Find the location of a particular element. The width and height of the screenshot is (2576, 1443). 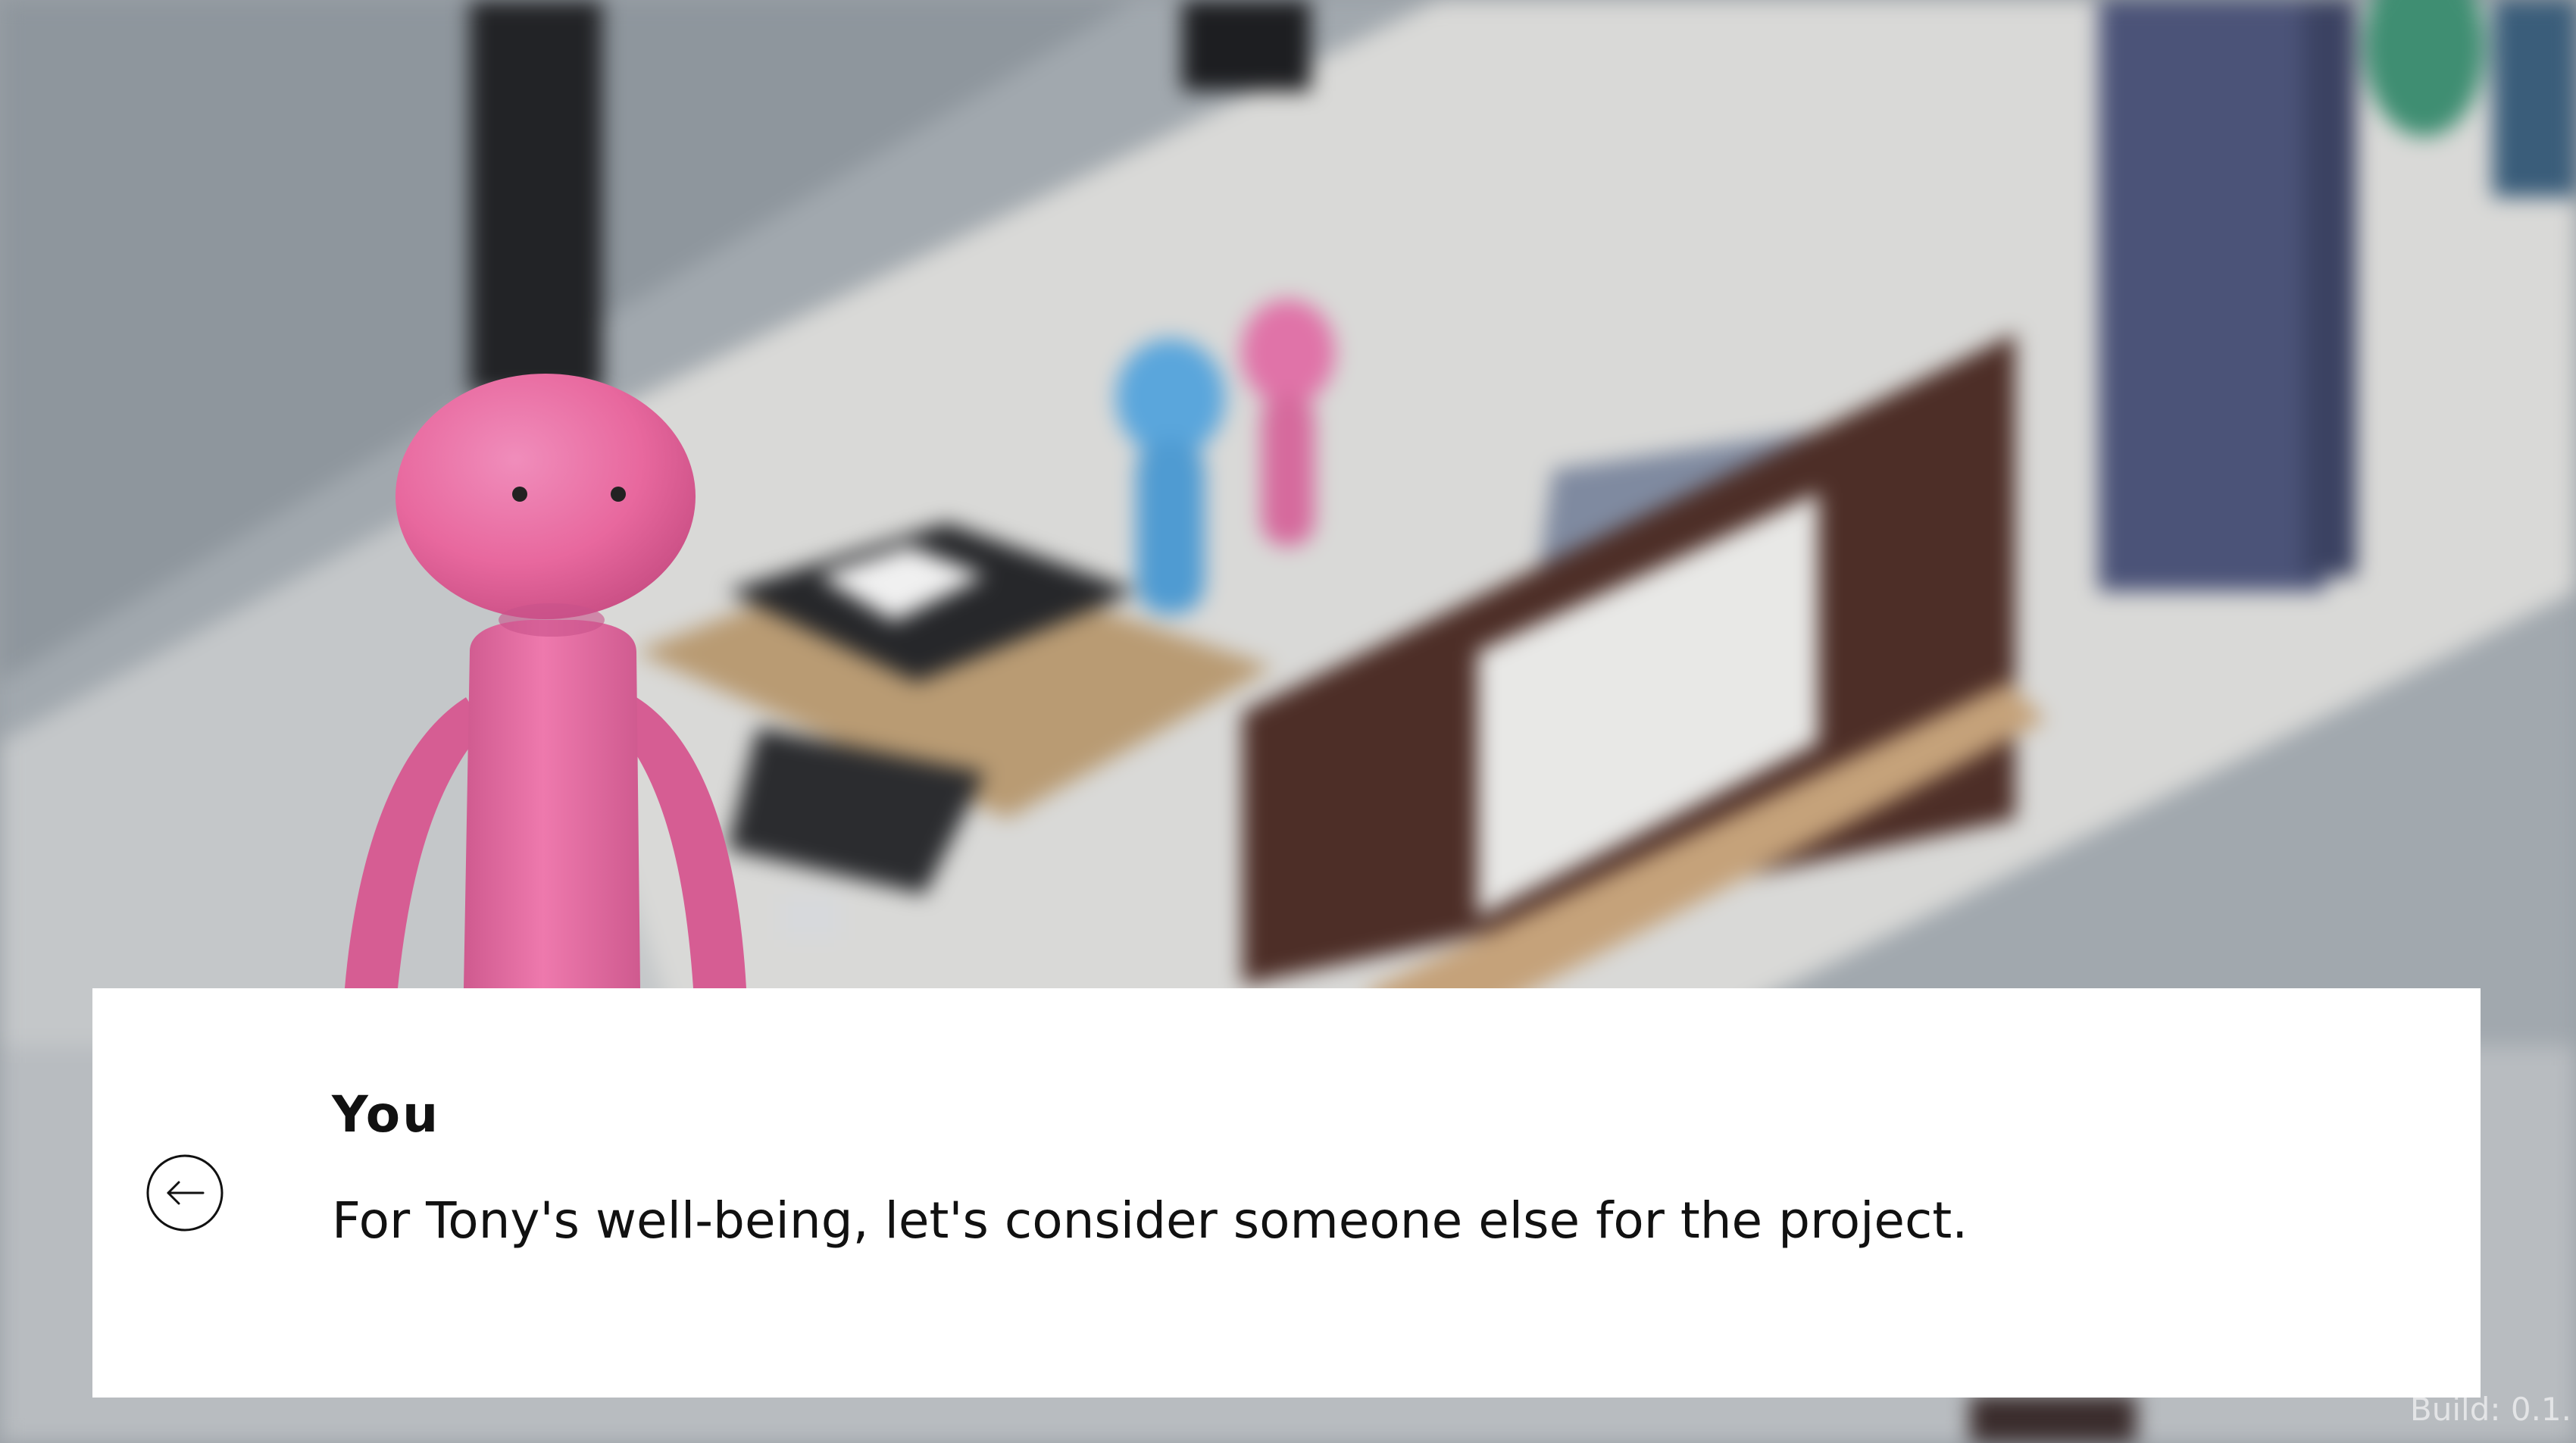

arrow-left-icon is located at coordinates (185, 1193).